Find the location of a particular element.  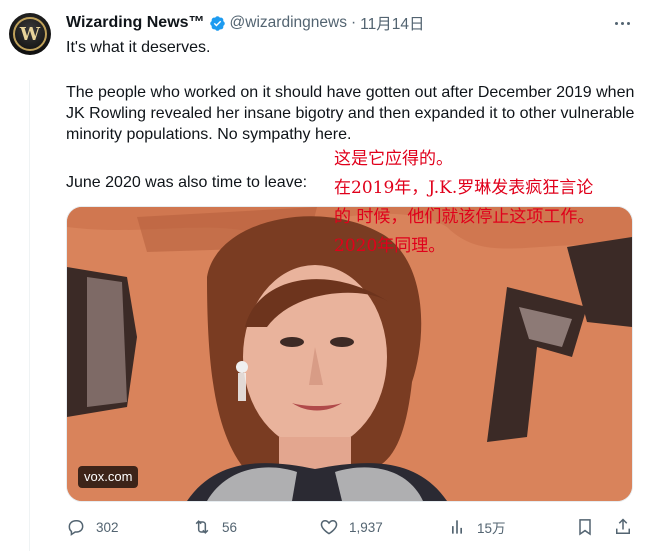

views-icon is located at coordinates (457, 527).